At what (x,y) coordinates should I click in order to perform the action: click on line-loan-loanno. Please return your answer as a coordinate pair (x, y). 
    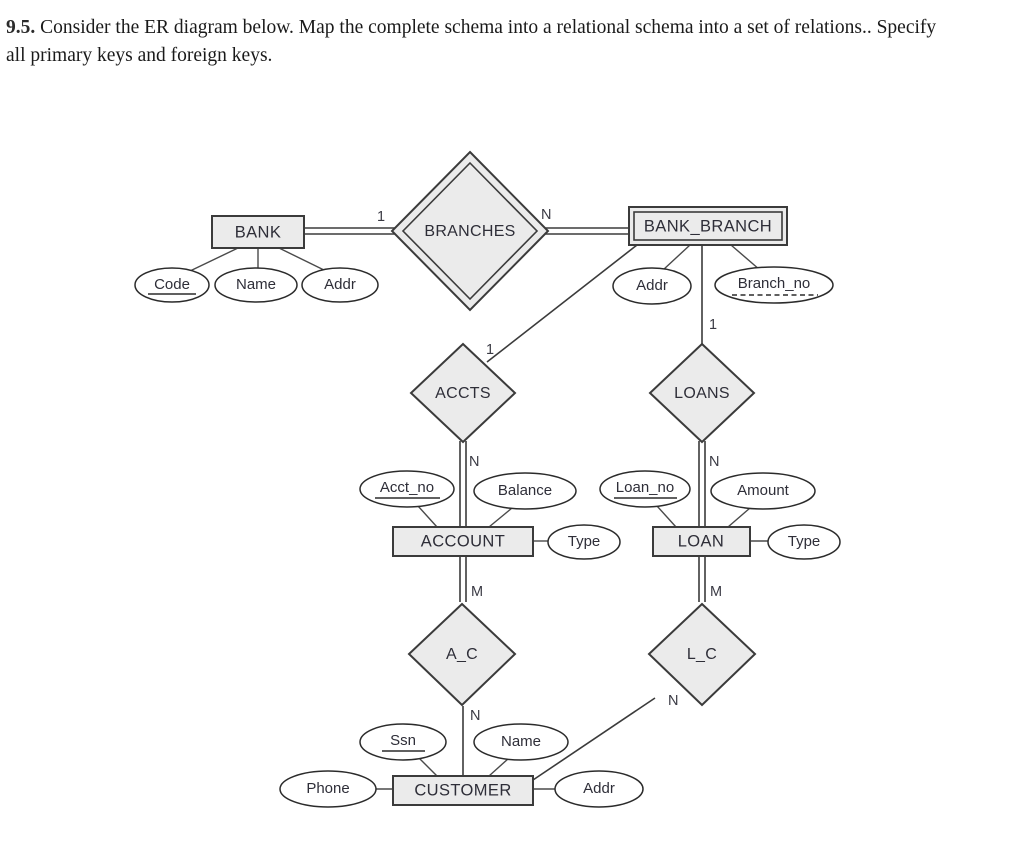
    Looking at the image, I should click on (666, 516).